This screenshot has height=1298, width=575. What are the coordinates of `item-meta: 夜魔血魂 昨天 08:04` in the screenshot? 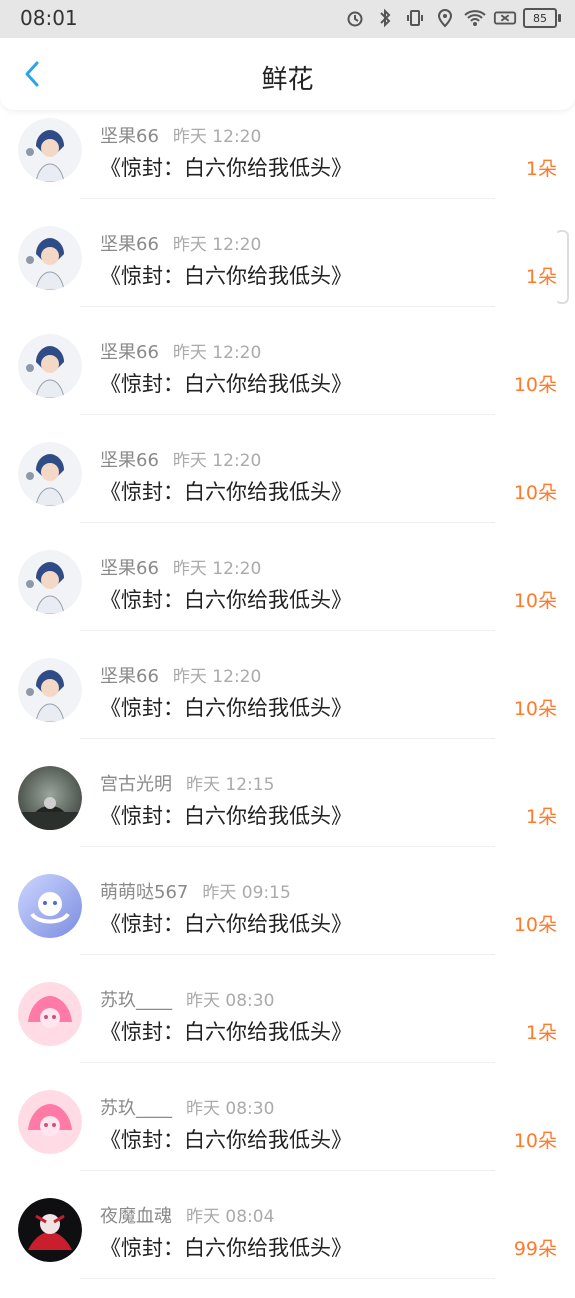 It's located at (187, 1215).